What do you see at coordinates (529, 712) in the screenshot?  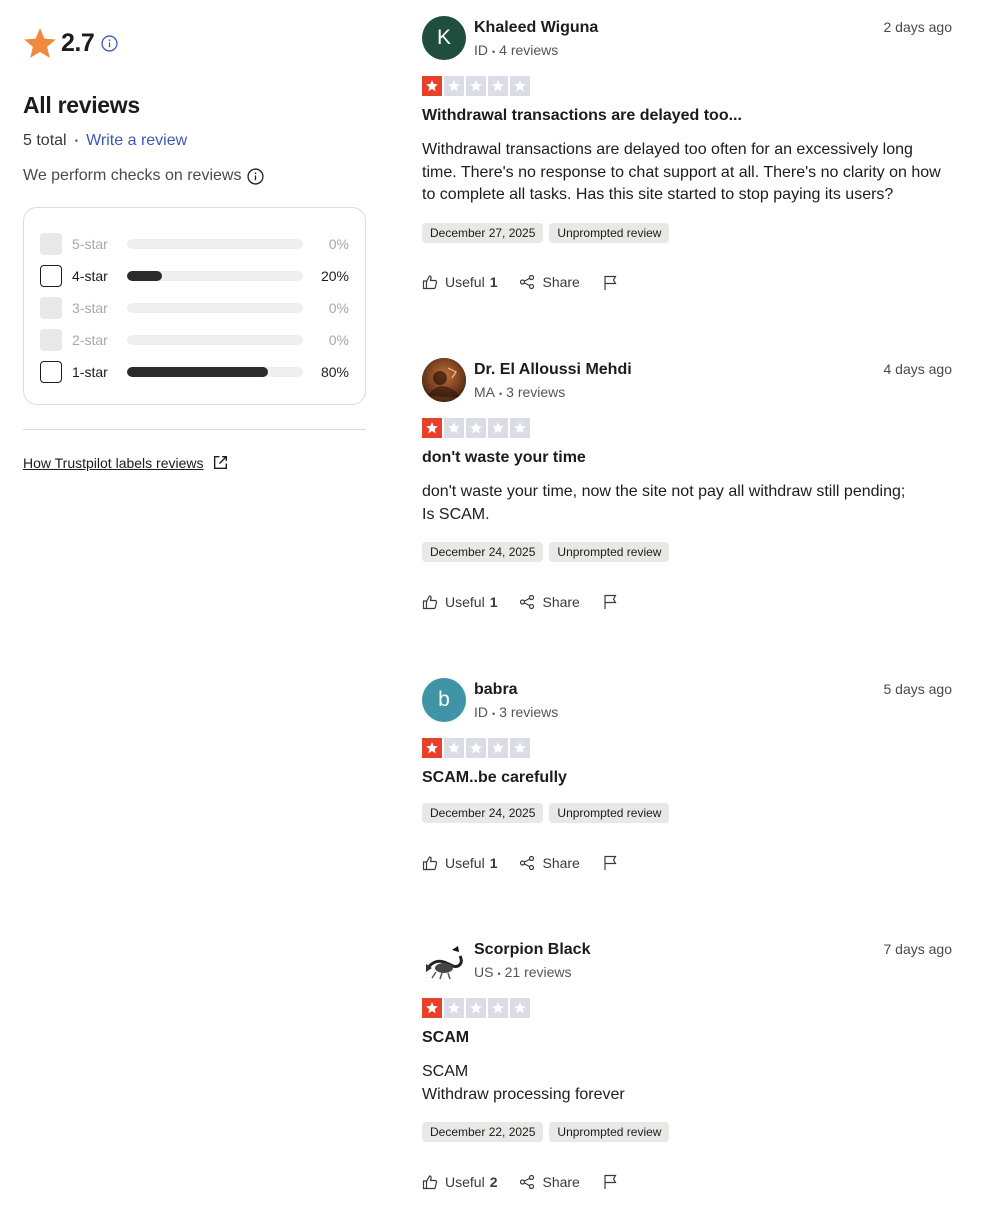 I see `reviewer-review-count: 3 reviews` at bounding box center [529, 712].